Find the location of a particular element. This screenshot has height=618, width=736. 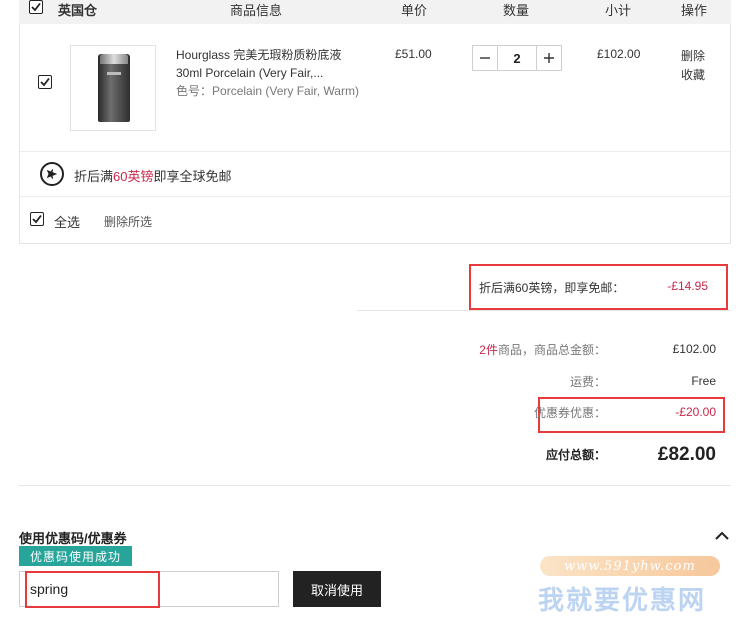

chevron-up-icon is located at coordinates (722, 535).